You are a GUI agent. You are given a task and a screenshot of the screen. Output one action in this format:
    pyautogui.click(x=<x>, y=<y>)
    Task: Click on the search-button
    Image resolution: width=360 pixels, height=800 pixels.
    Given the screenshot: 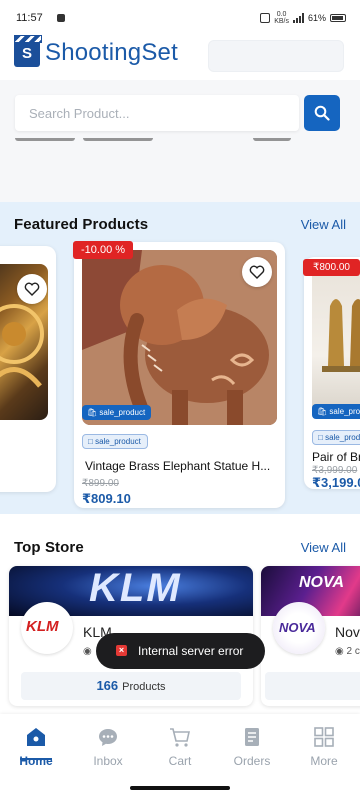 What is the action you would take?
    pyautogui.click(x=322, y=113)
    